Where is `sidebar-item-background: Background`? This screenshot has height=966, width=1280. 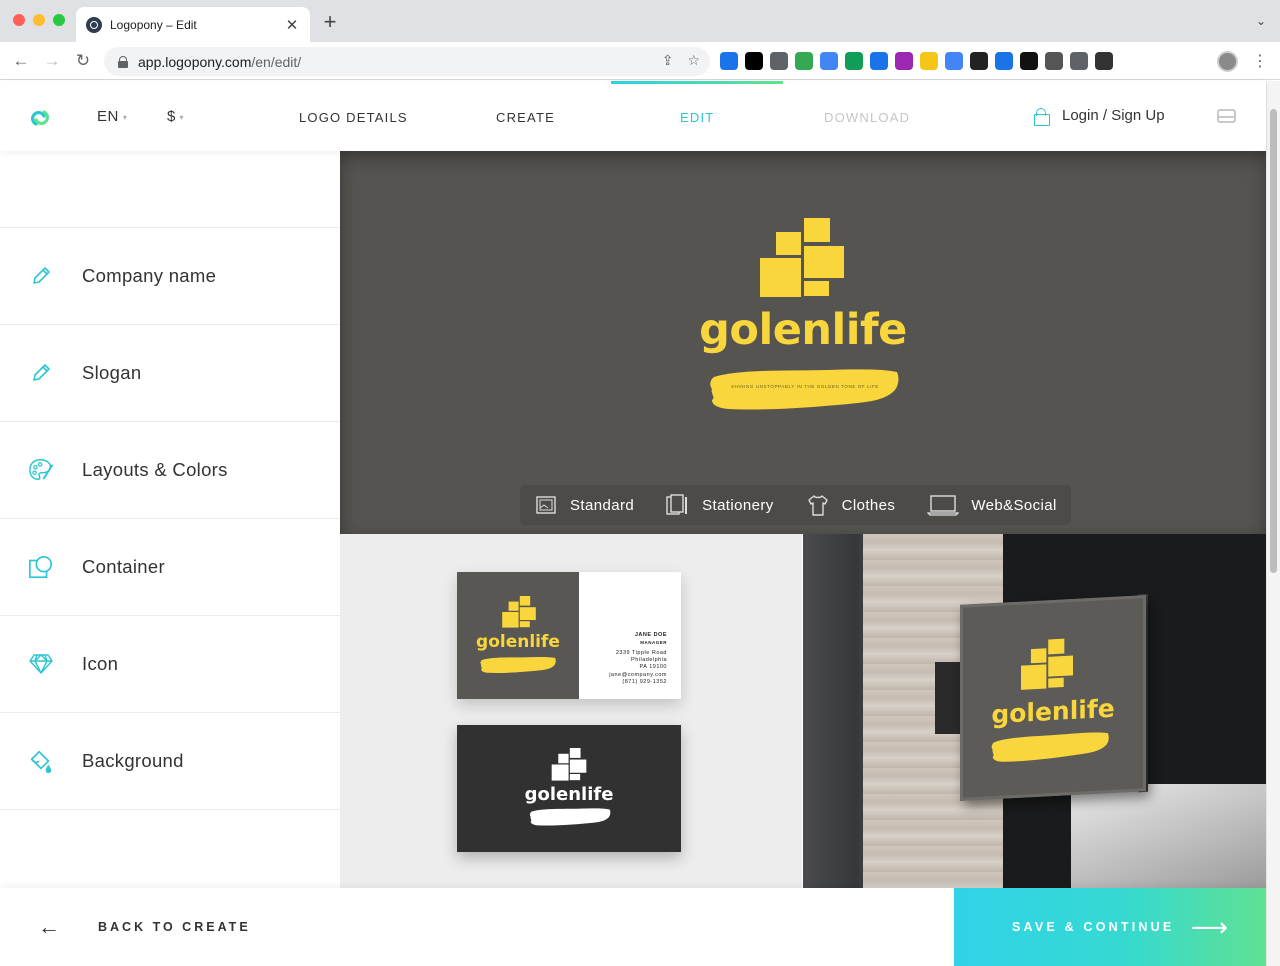 sidebar-item-background: Background is located at coordinates (170, 761).